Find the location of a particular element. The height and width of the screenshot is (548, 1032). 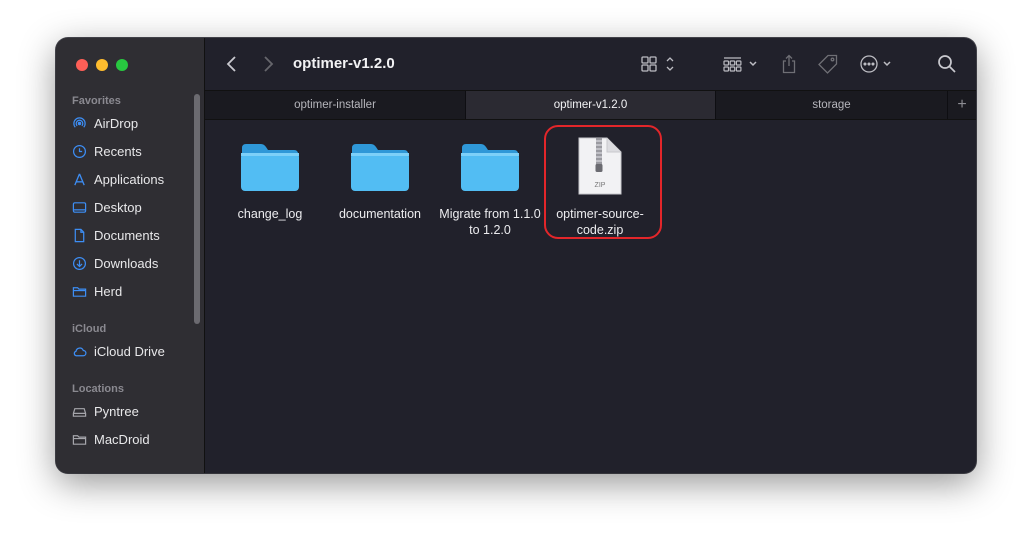

share-icon is located at coordinates (789, 64).